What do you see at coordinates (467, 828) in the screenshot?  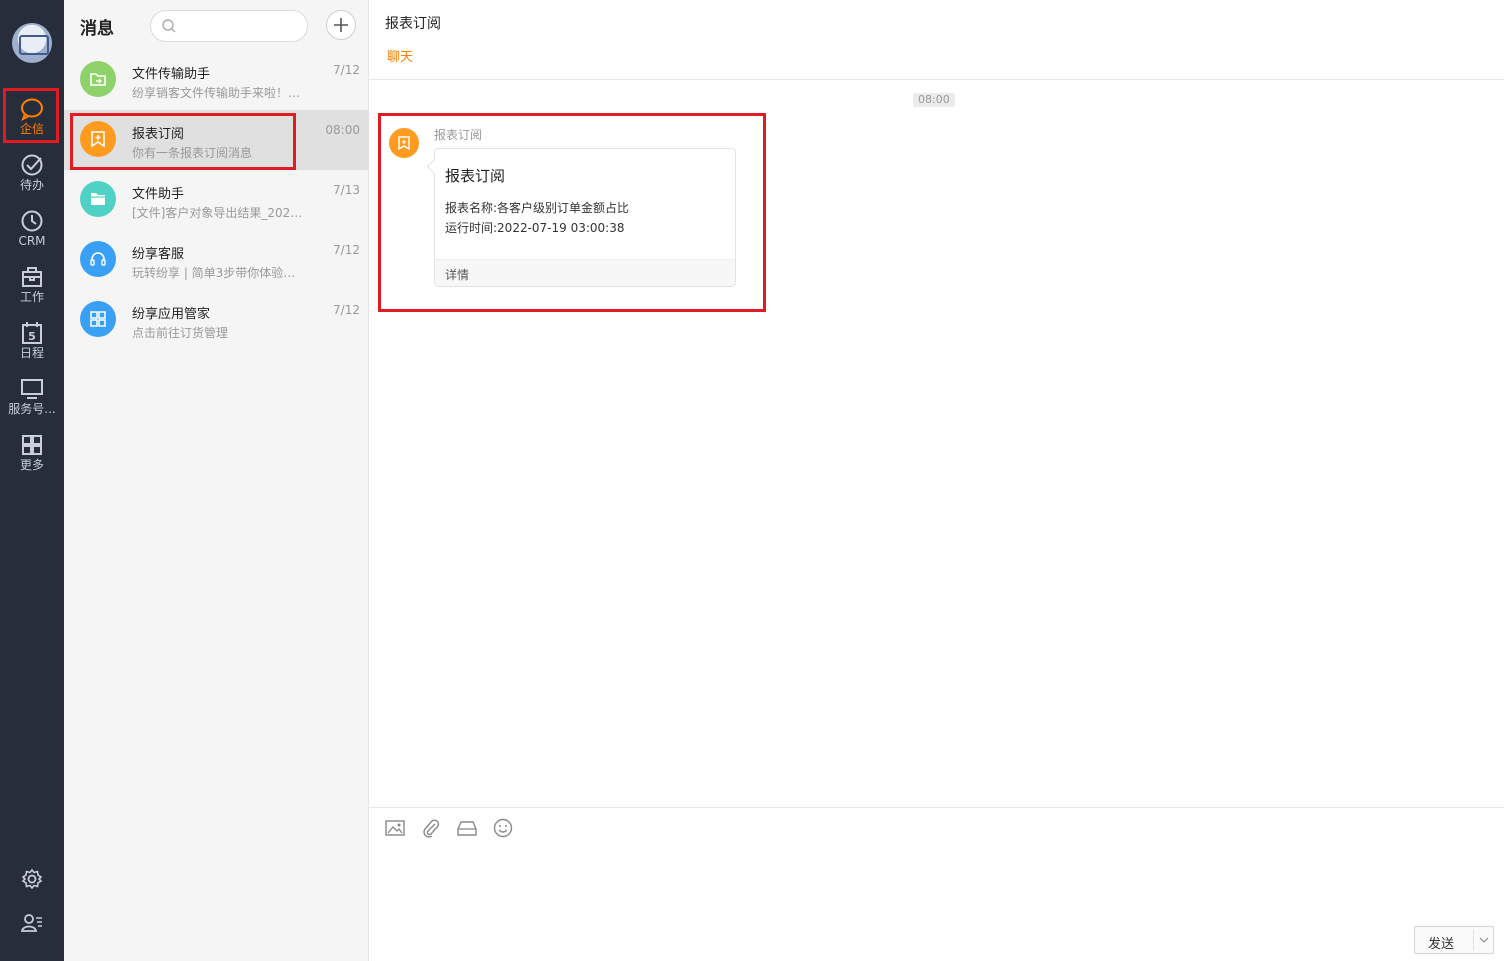 I see `disk-icon` at bounding box center [467, 828].